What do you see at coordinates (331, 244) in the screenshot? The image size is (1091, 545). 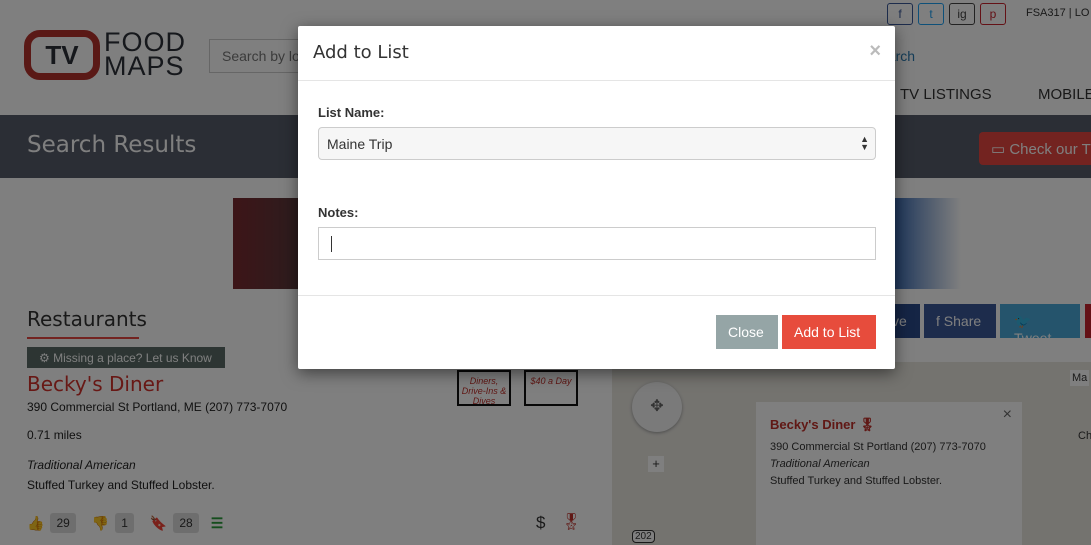 I see `text-cursor` at bounding box center [331, 244].